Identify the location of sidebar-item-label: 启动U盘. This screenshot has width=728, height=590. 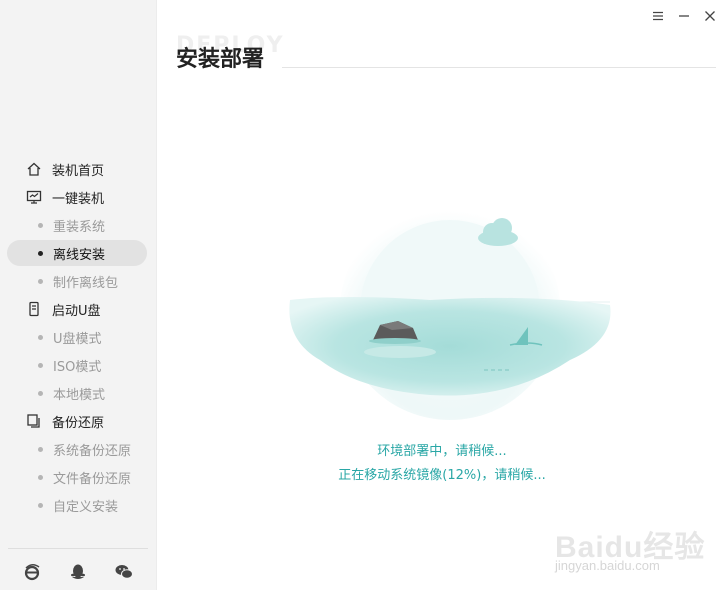
(76, 311).